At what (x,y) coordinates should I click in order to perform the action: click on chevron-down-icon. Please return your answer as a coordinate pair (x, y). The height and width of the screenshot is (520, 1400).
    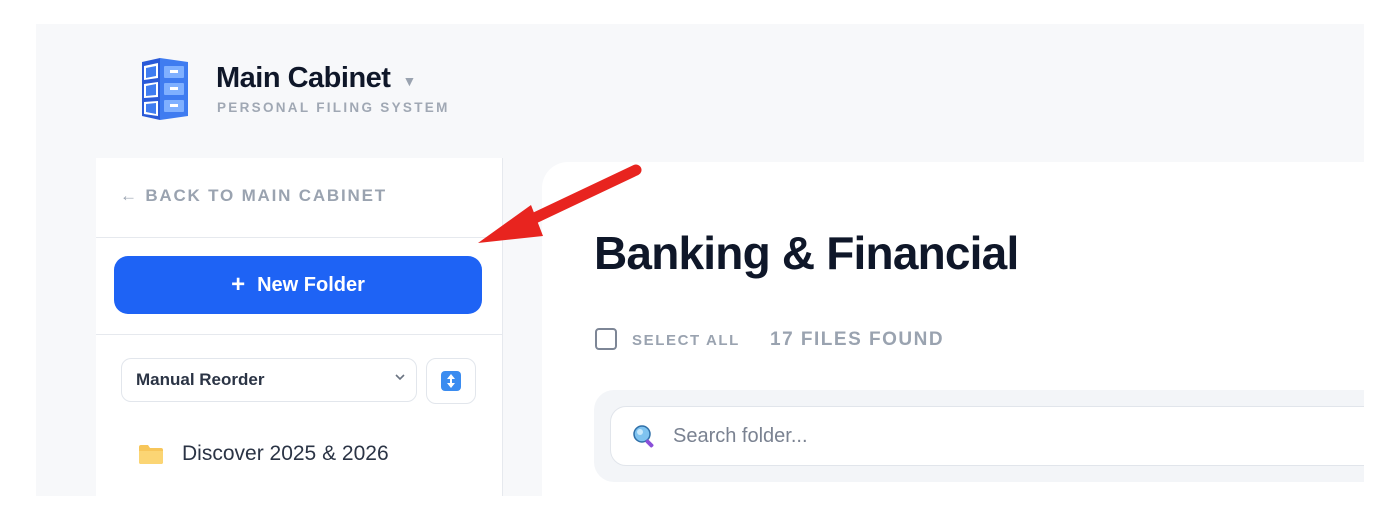
    Looking at the image, I should click on (400, 378).